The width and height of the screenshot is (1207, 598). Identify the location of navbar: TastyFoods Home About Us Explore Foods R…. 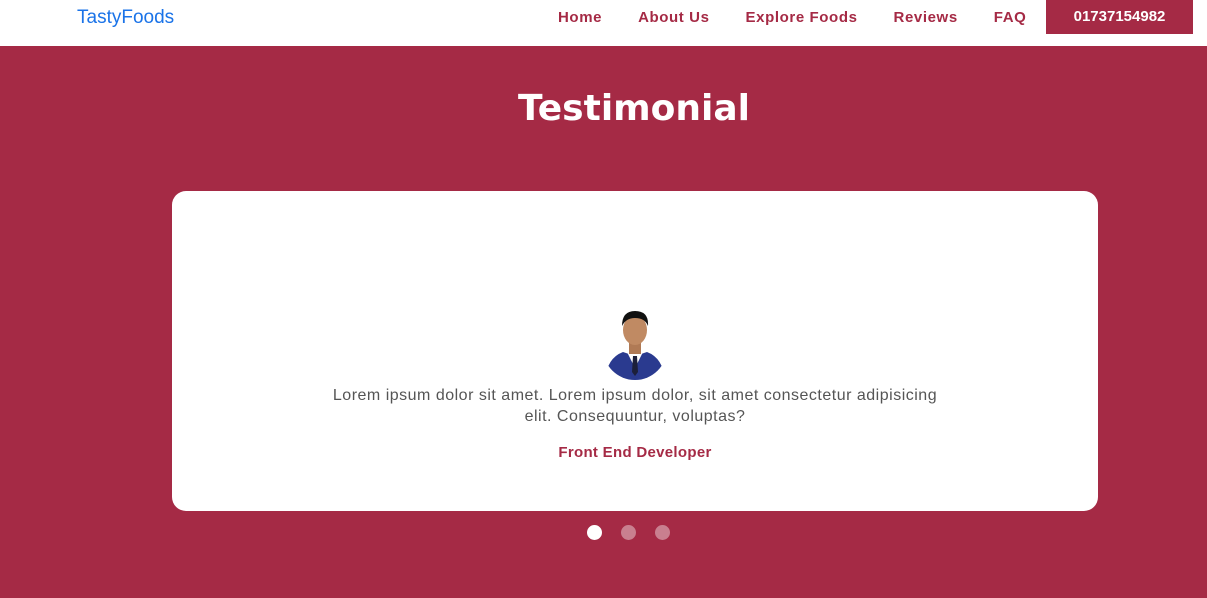
(603, 23).